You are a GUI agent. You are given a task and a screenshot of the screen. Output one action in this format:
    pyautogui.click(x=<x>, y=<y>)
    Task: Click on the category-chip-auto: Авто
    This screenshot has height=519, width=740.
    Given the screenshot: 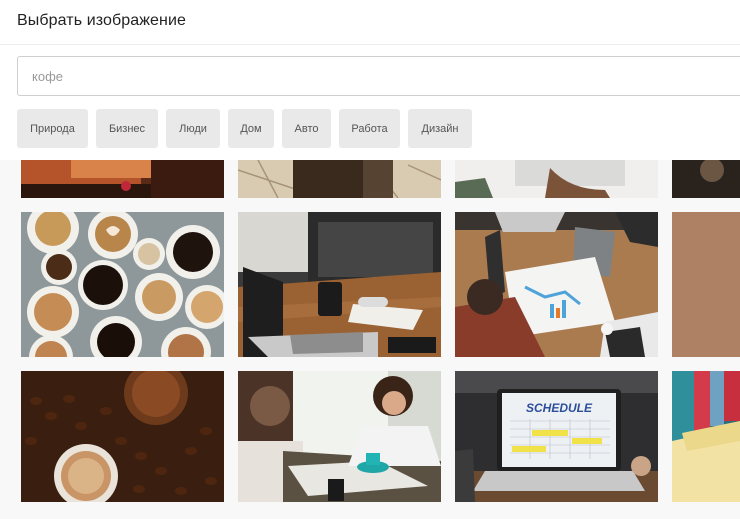 What is the action you would take?
    pyautogui.click(x=306, y=128)
    